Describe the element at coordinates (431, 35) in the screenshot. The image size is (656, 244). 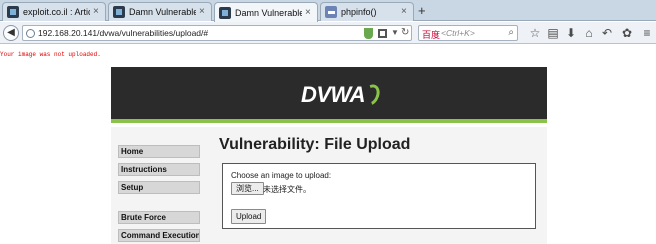
I see `search-engine-label: 百度` at that location.